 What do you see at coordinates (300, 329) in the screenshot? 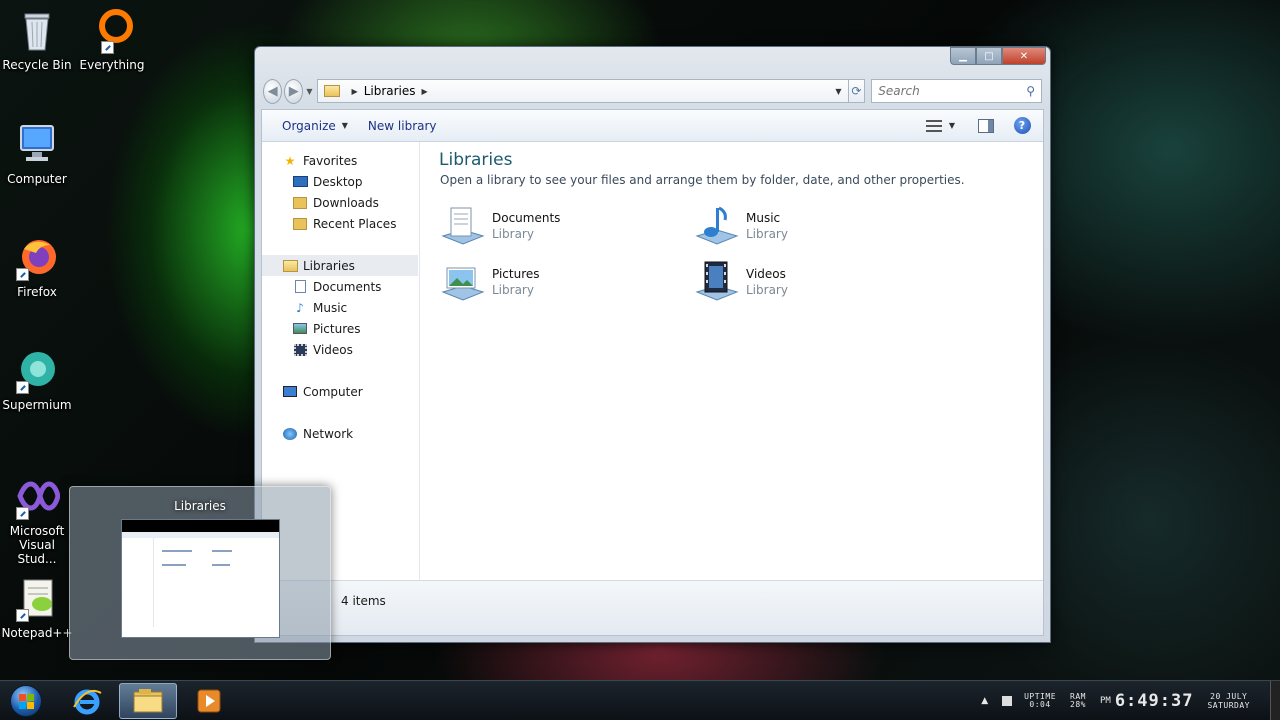
I see `pictures-icon` at bounding box center [300, 329].